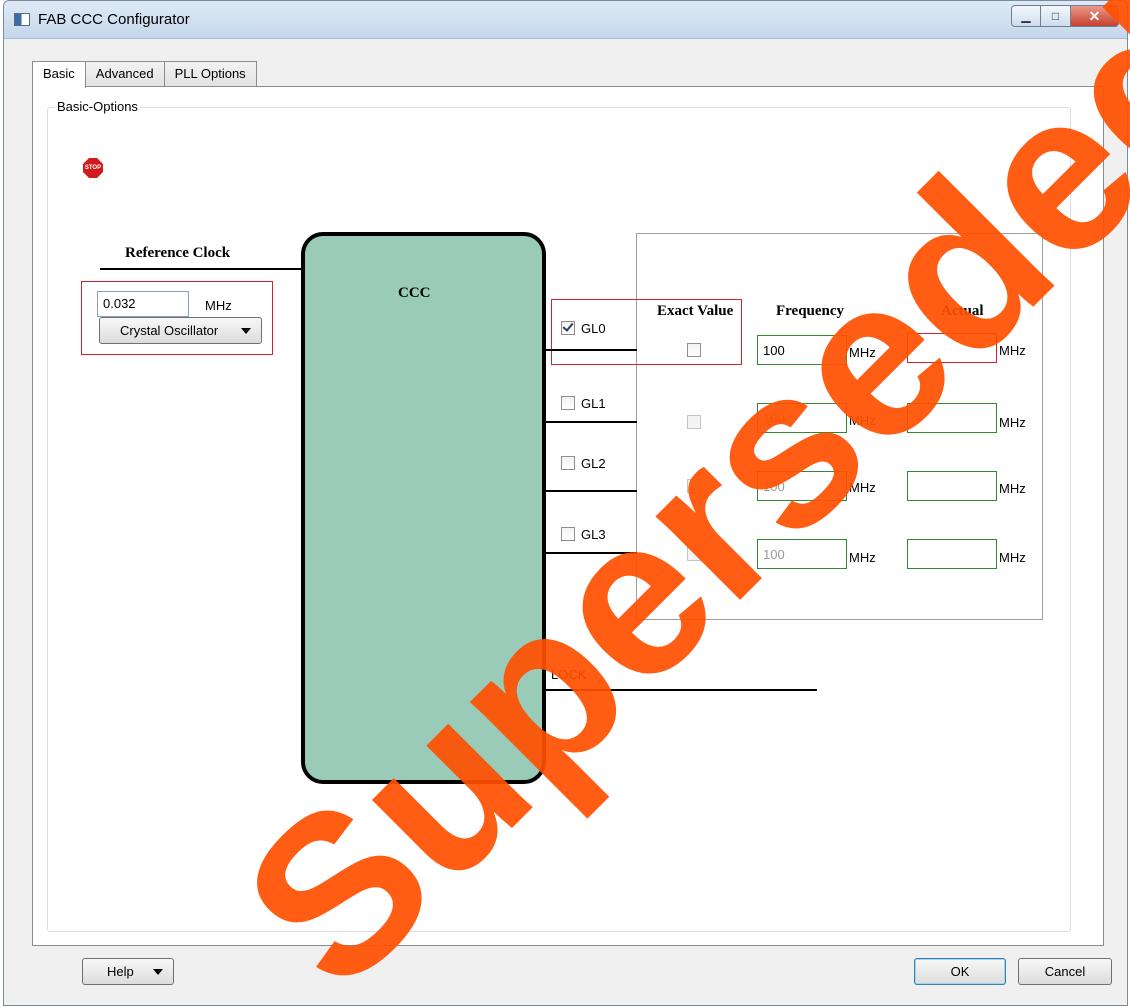  I want to click on gl0-label: GL0, so click(593, 328).